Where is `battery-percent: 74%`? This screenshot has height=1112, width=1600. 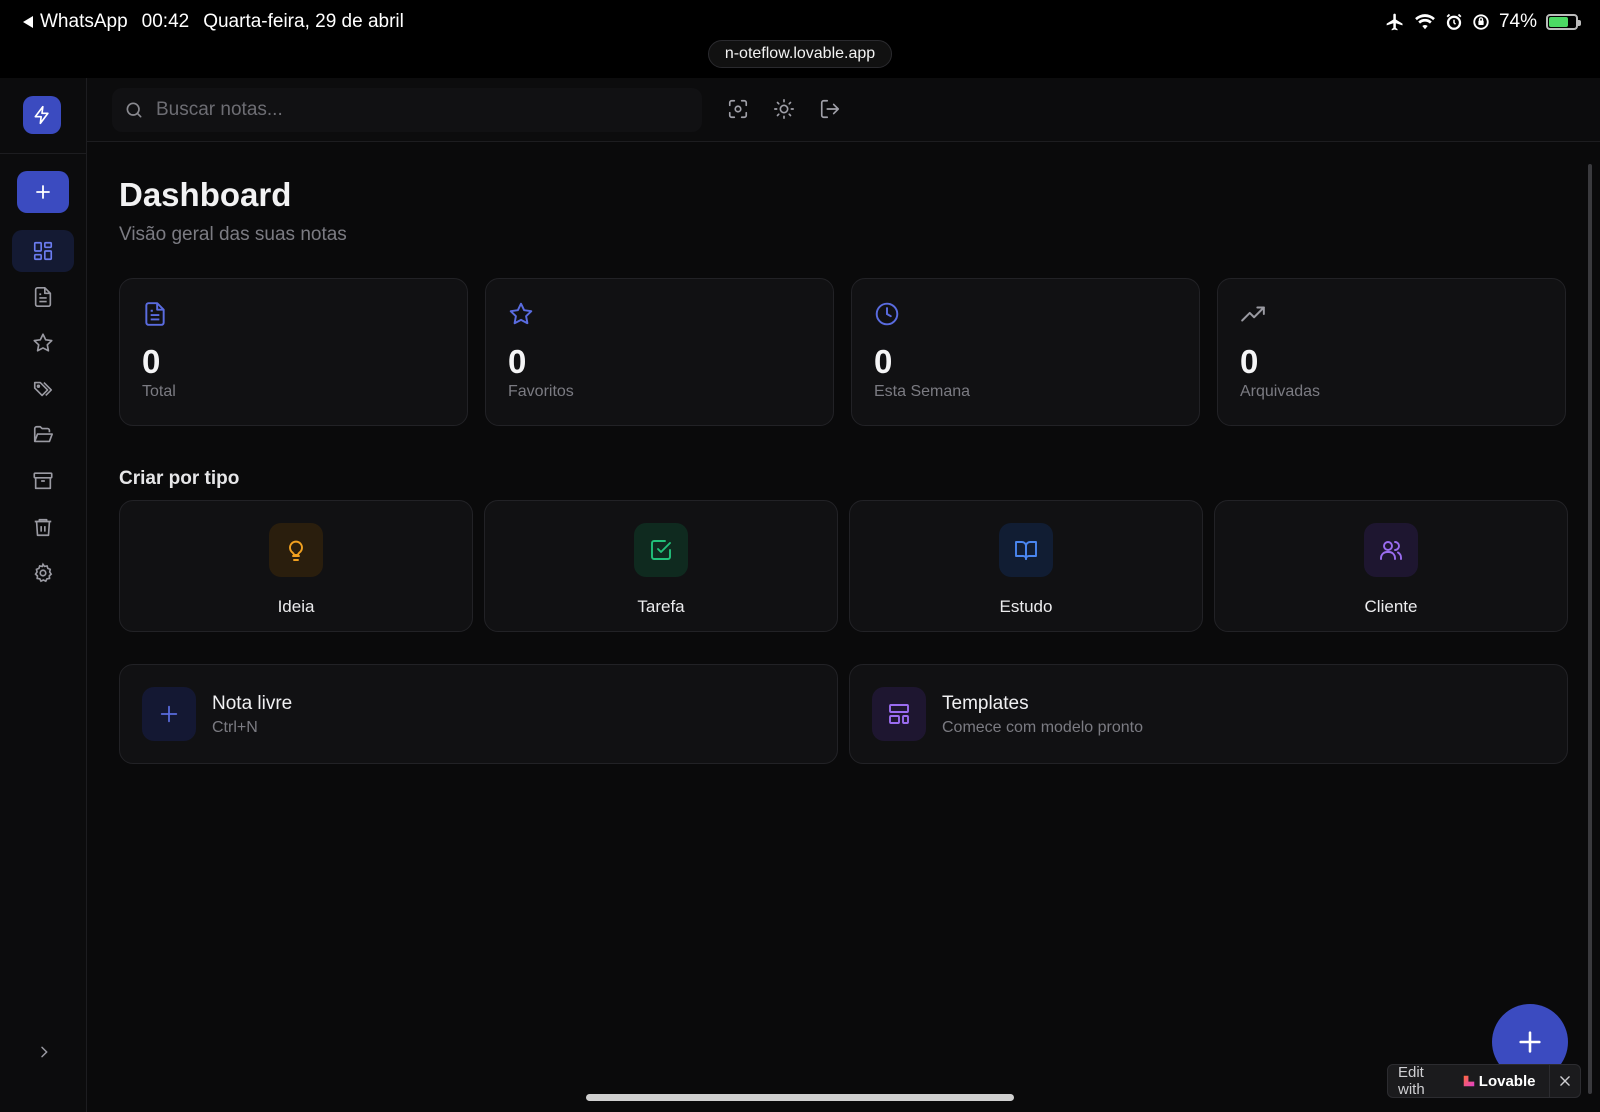
battery-percent: 74% is located at coordinates (1517, 21).